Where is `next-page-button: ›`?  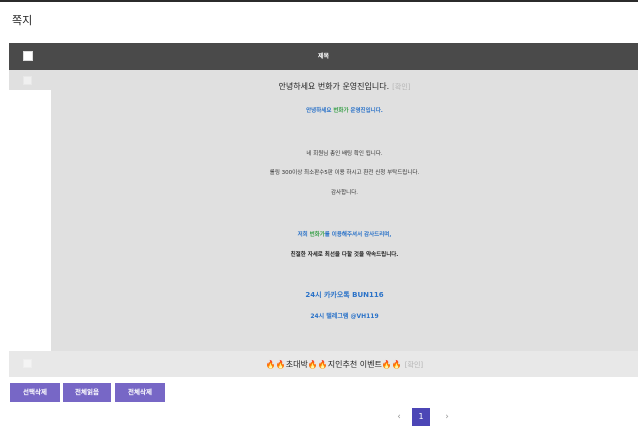
next-page-button: › is located at coordinates (447, 417).